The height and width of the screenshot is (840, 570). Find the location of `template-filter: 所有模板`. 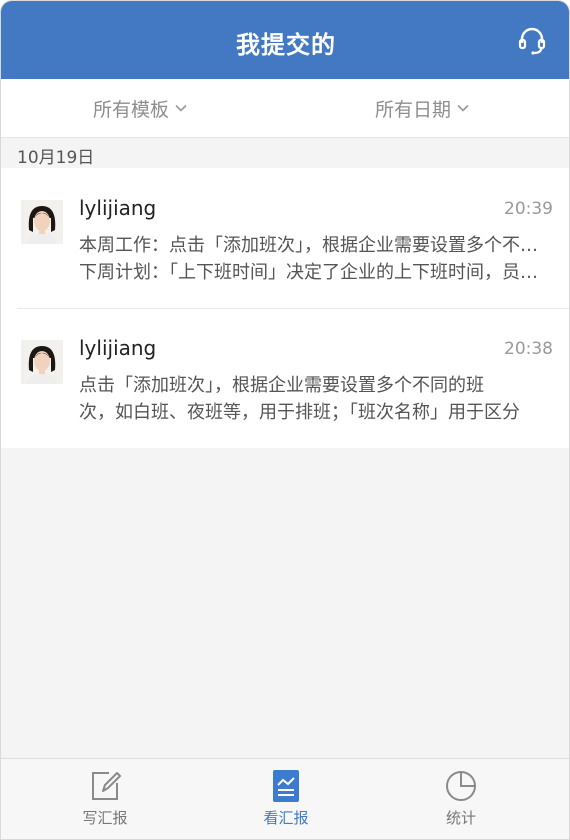

template-filter: 所有模板 is located at coordinates (140, 108).